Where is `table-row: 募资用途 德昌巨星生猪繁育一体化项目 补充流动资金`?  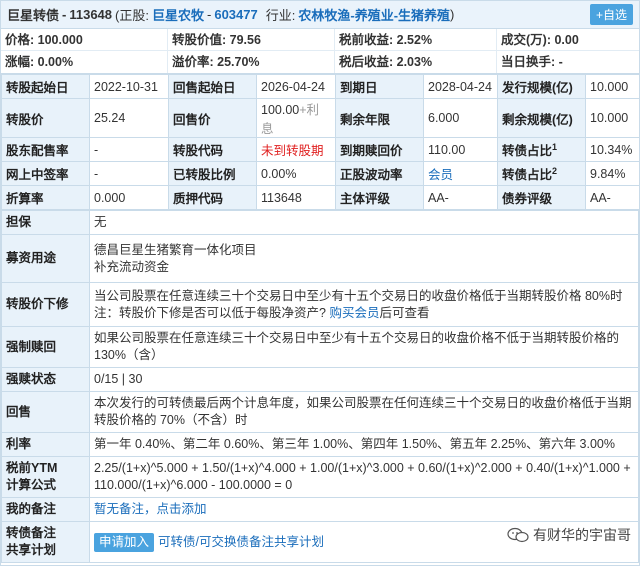 table-row: 募资用途 德昌巨星生猪繁育一体化项目 补充流动资金 is located at coordinates (320, 258).